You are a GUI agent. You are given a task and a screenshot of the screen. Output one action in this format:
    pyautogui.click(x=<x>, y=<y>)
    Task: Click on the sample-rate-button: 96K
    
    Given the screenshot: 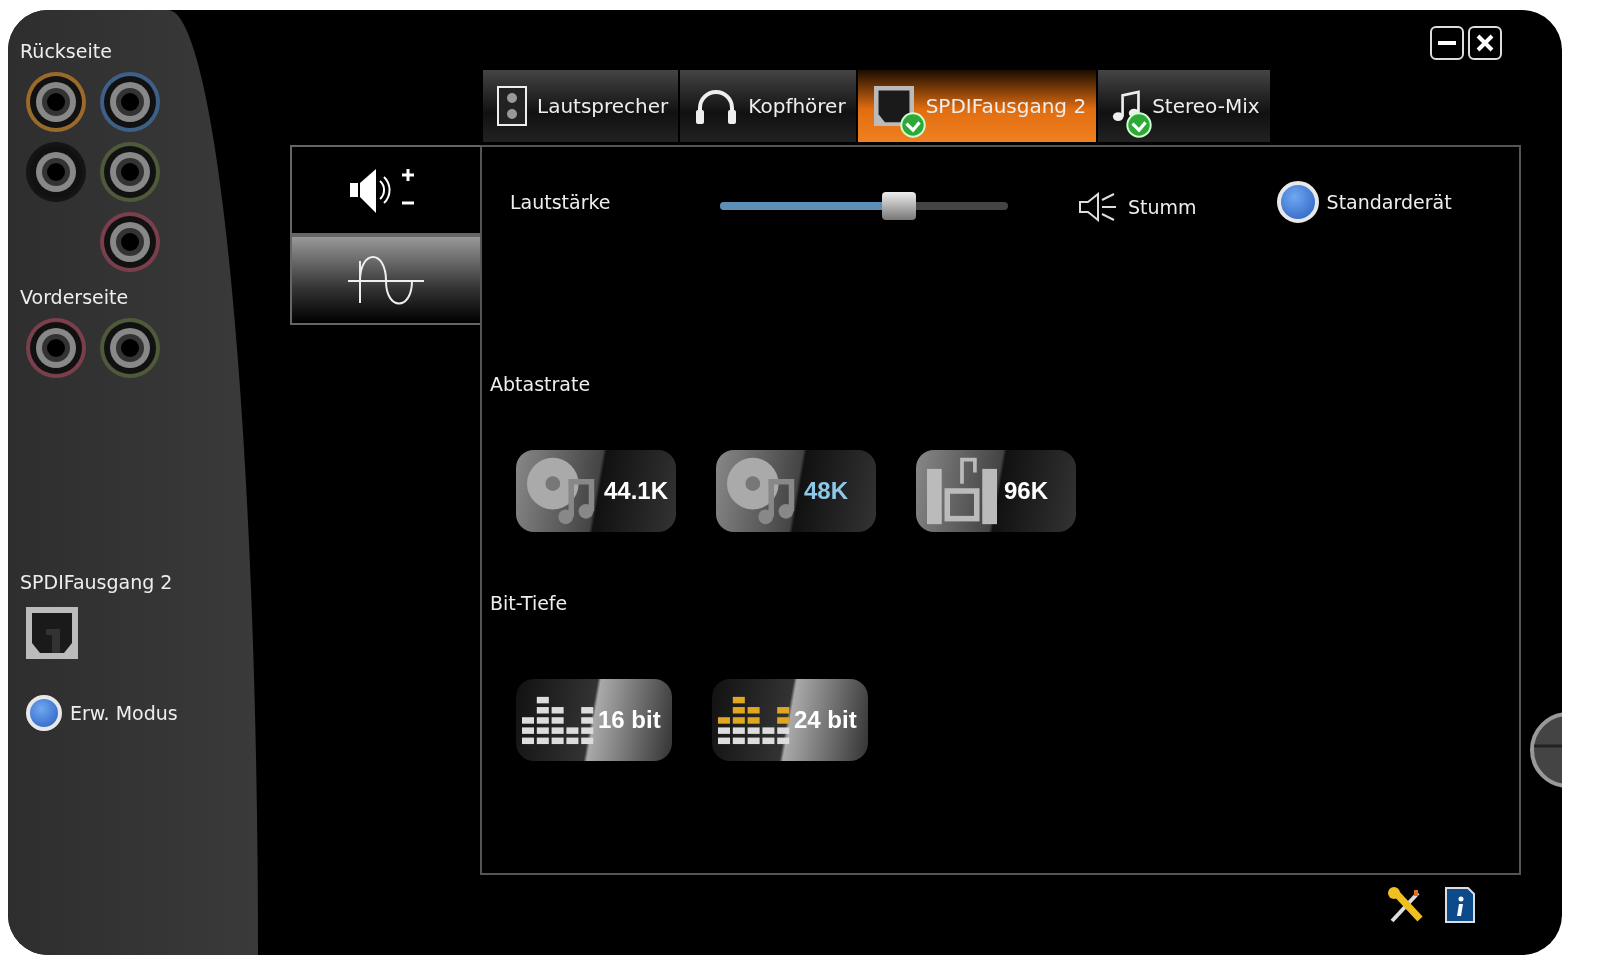 What is the action you would take?
    pyautogui.click(x=996, y=491)
    